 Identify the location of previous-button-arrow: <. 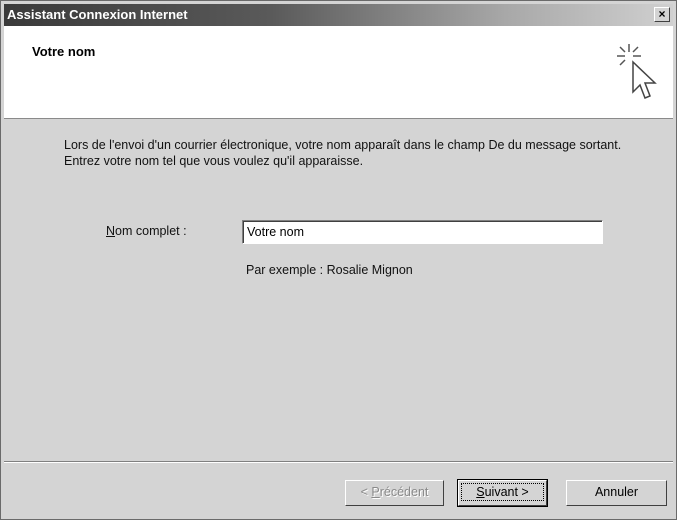
(366, 492).